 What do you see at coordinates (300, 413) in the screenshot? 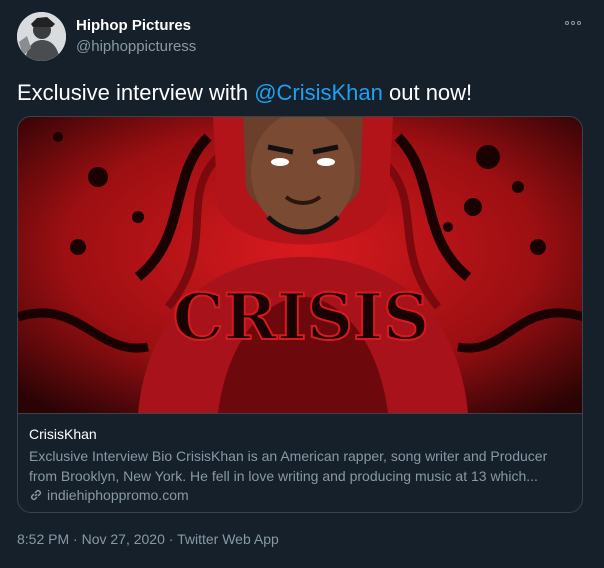
I see `card-divider` at bounding box center [300, 413].